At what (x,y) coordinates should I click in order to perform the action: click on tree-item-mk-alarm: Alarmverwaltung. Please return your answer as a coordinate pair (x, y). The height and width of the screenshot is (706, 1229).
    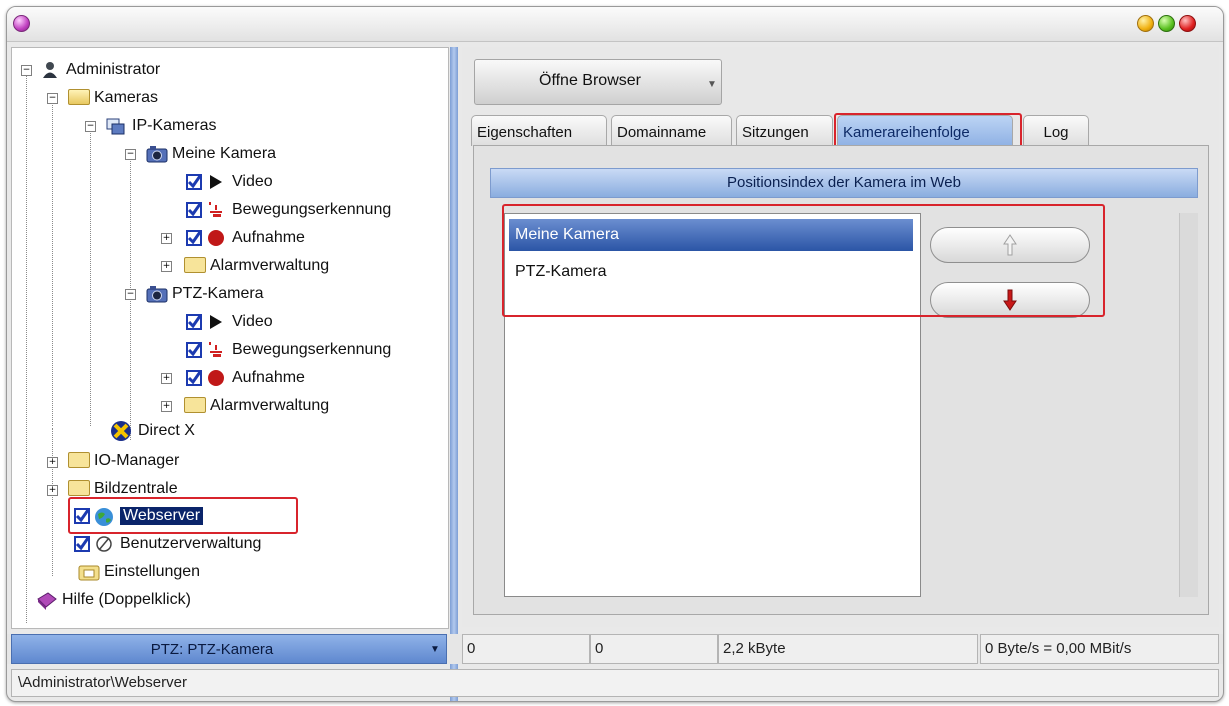
    Looking at the image, I should click on (256, 266).